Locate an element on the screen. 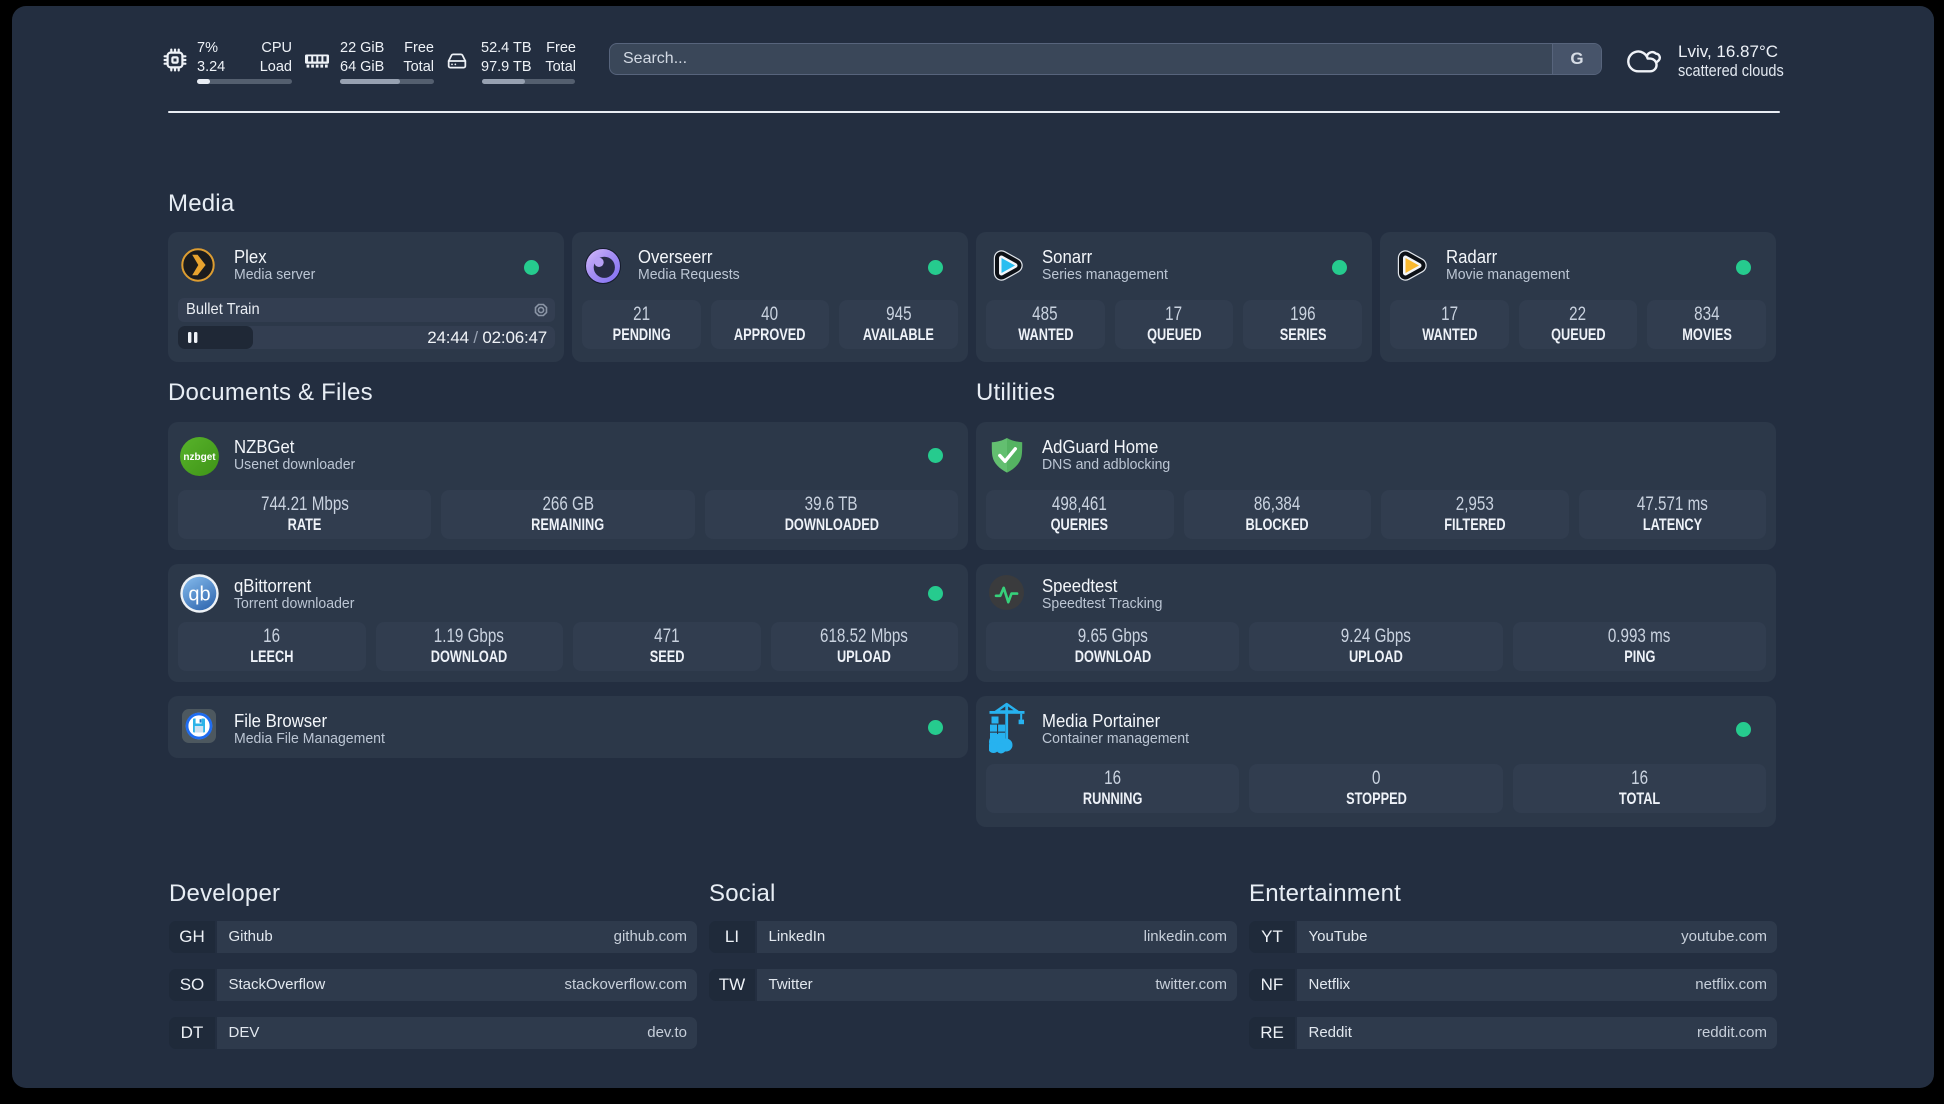  svg-text: nzbget is located at coordinates (199, 457).